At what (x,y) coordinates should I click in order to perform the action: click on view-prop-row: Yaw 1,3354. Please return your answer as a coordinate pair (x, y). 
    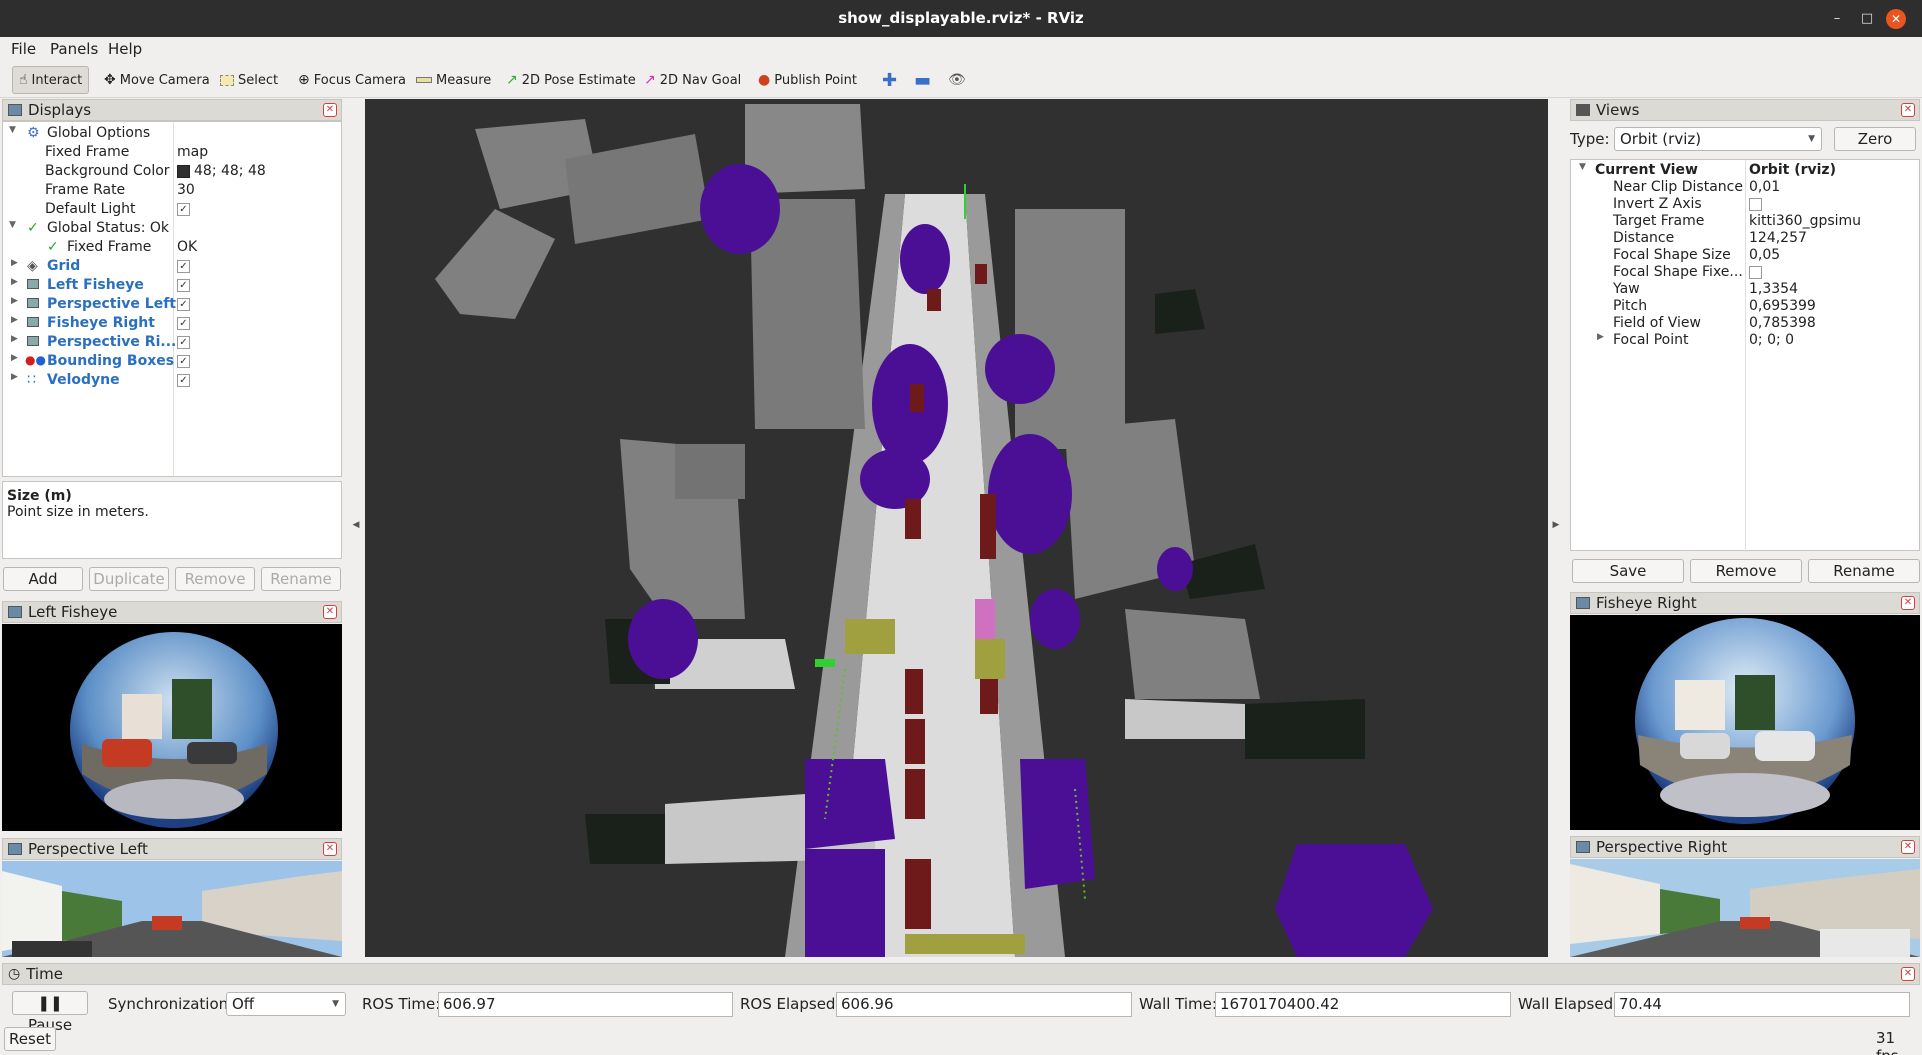
    Looking at the image, I should click on (1746, 289).